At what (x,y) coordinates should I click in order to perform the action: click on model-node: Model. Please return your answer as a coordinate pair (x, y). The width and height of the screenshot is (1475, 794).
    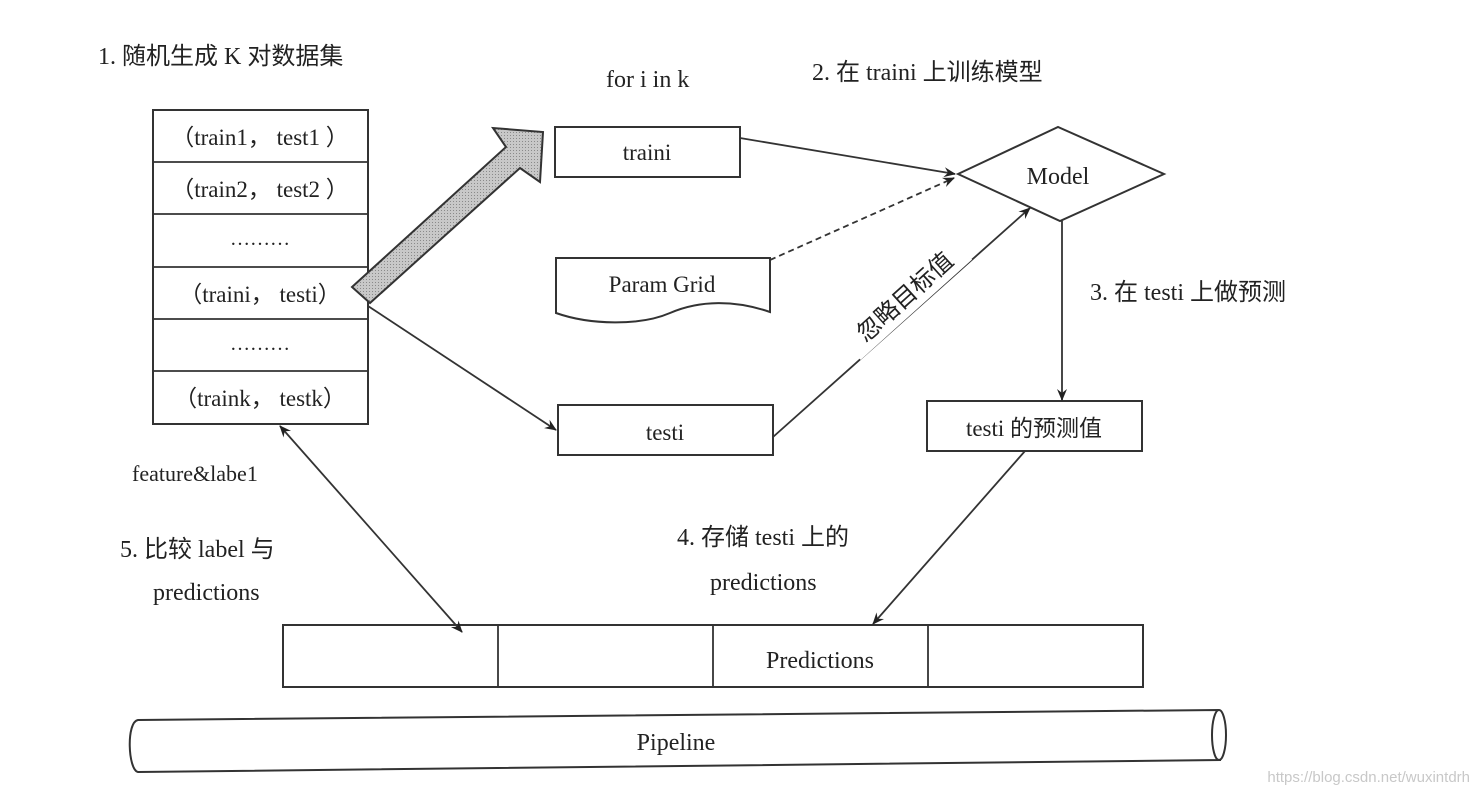
    Looking at the image, I should click on (1061, 174).